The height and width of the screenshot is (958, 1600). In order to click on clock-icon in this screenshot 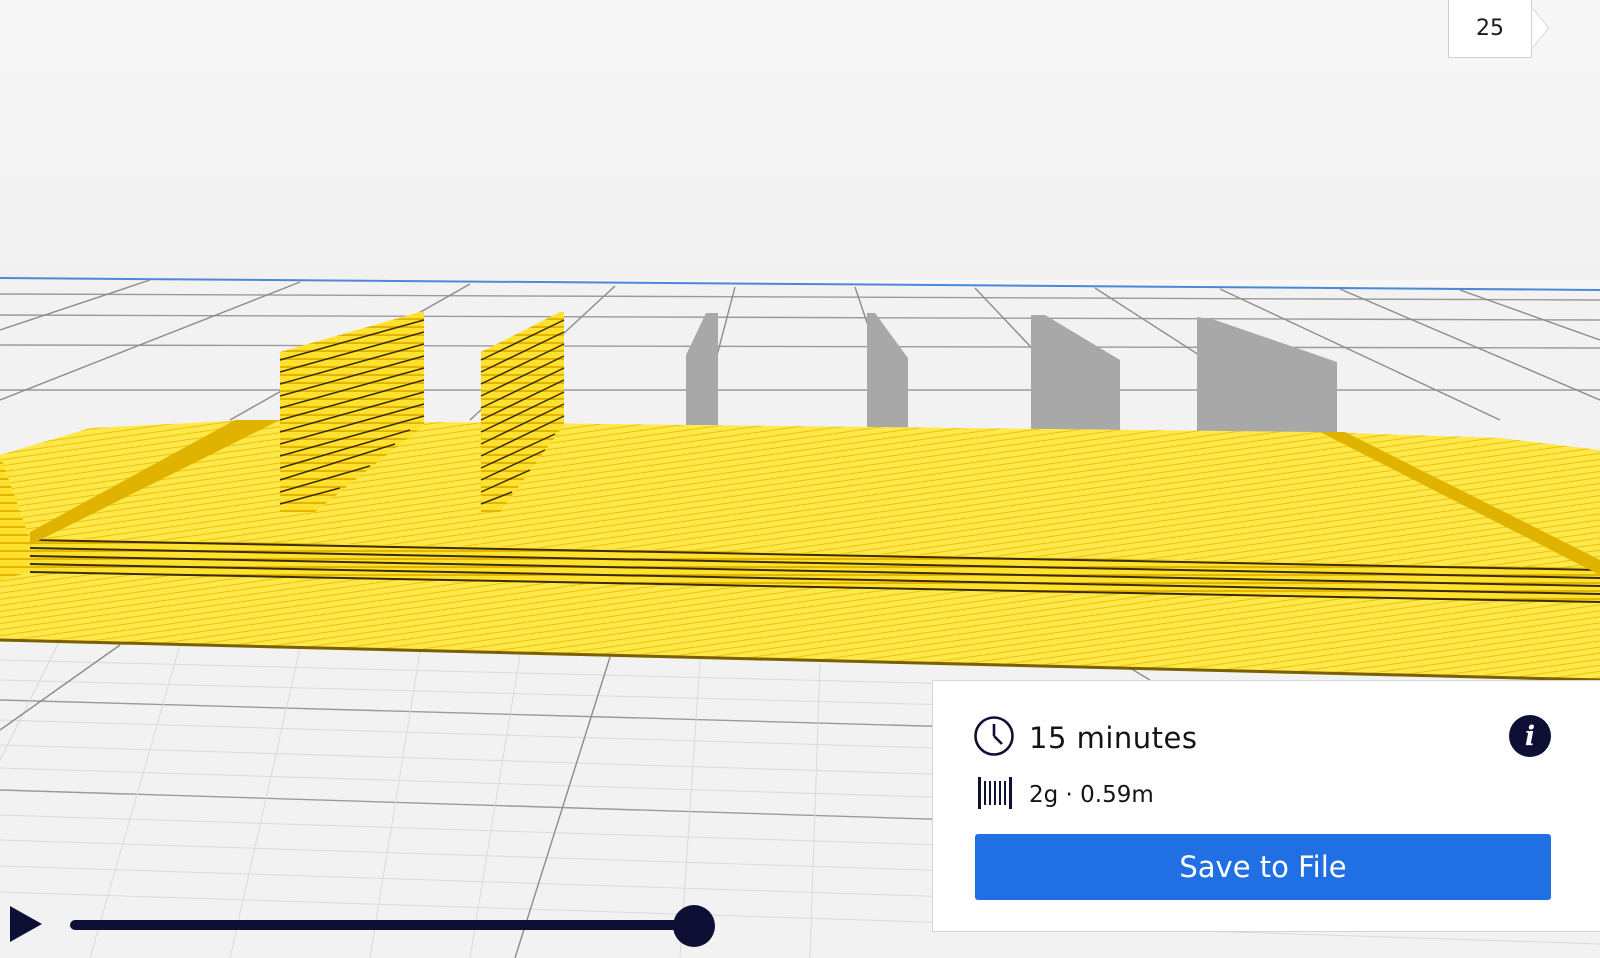, I will do `click(994, 738)`.